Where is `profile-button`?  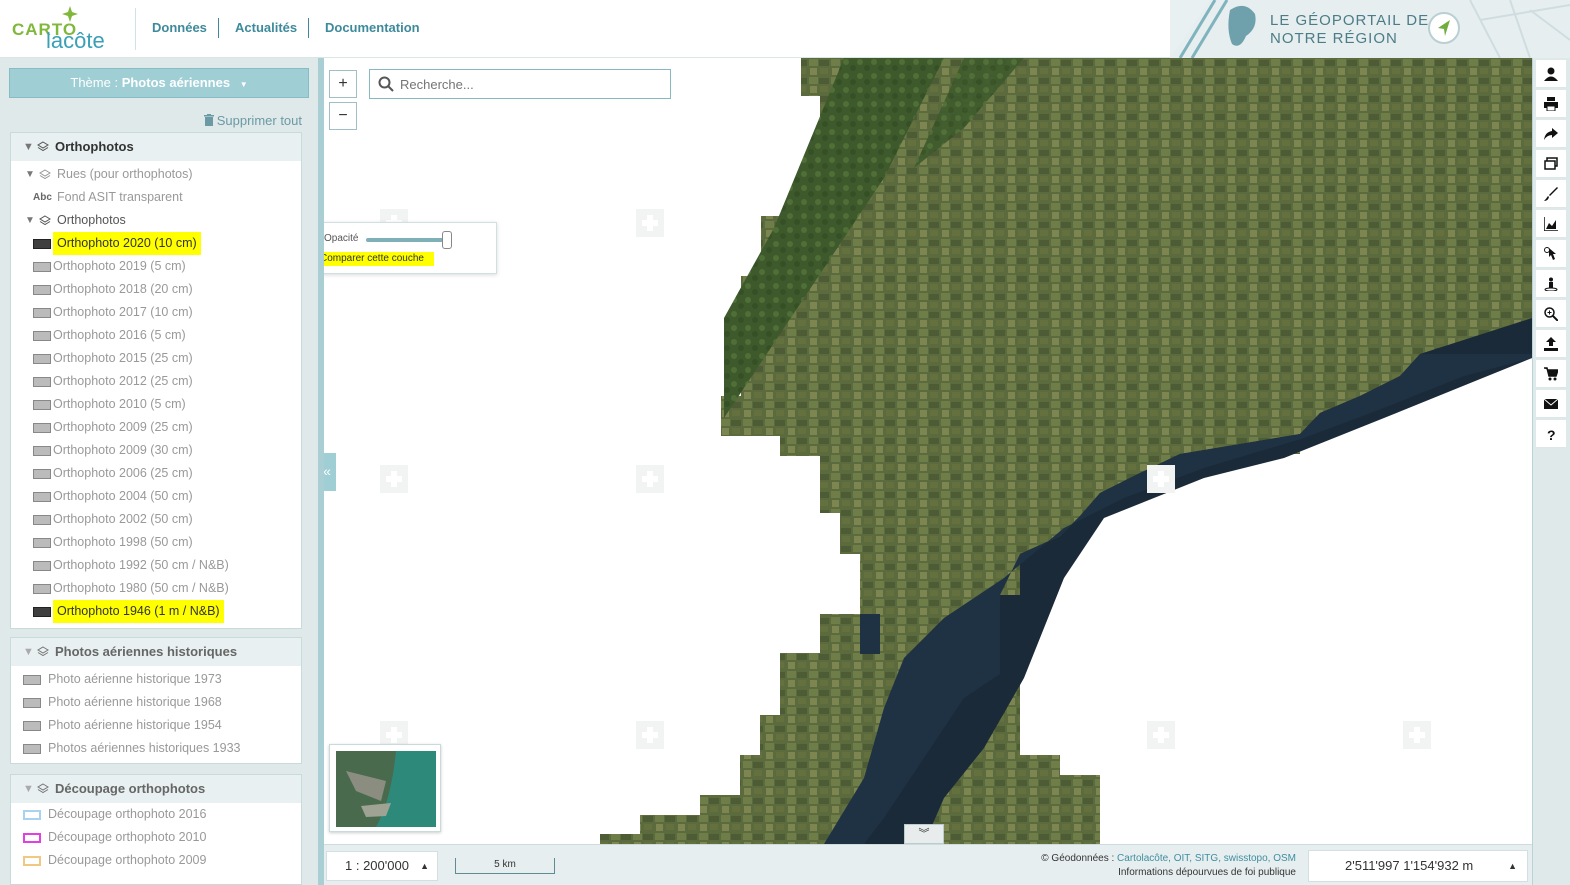 profile-button is located at coordinates (1551, 224).